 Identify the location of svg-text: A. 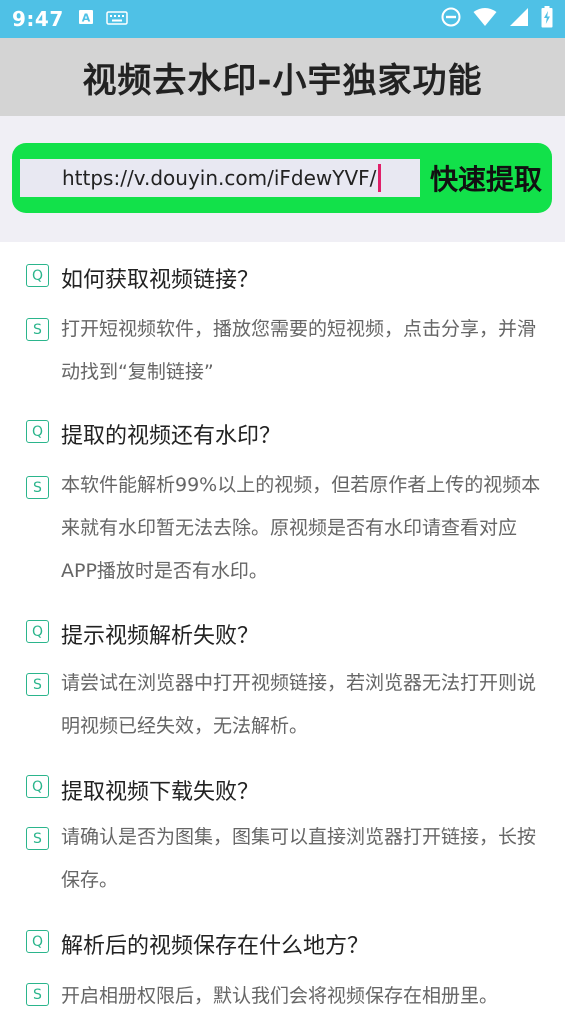
(85, 18).